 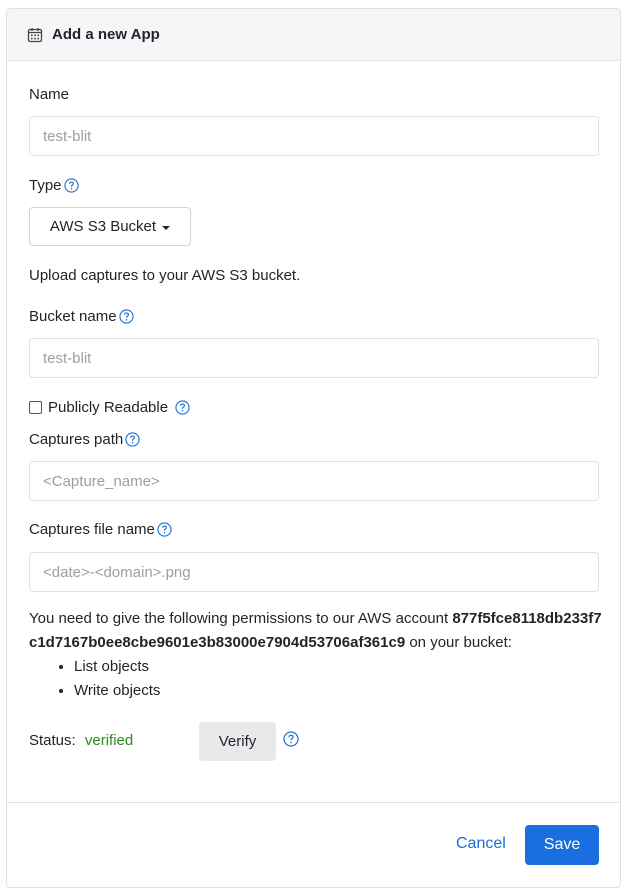 I want to click on name-input, so click(x=314, y=136).